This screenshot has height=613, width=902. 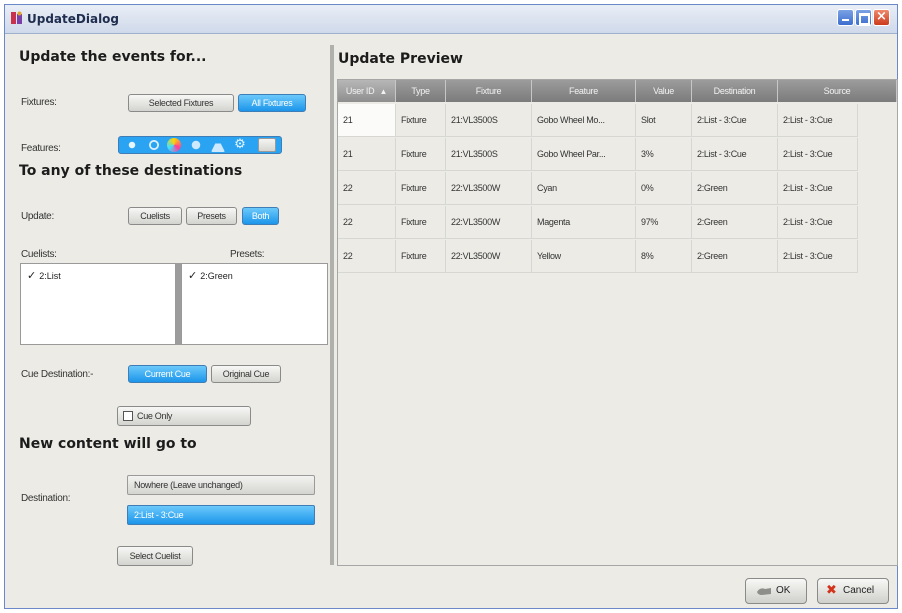 I want to click on beam-icon, so click(x=196, y=145).